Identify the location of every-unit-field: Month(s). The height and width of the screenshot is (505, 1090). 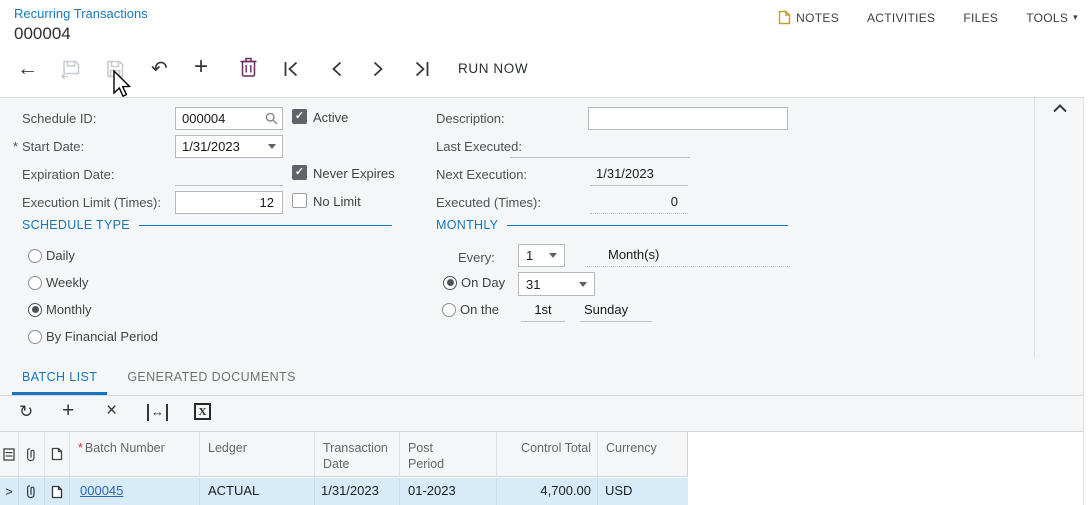
(687, 255).